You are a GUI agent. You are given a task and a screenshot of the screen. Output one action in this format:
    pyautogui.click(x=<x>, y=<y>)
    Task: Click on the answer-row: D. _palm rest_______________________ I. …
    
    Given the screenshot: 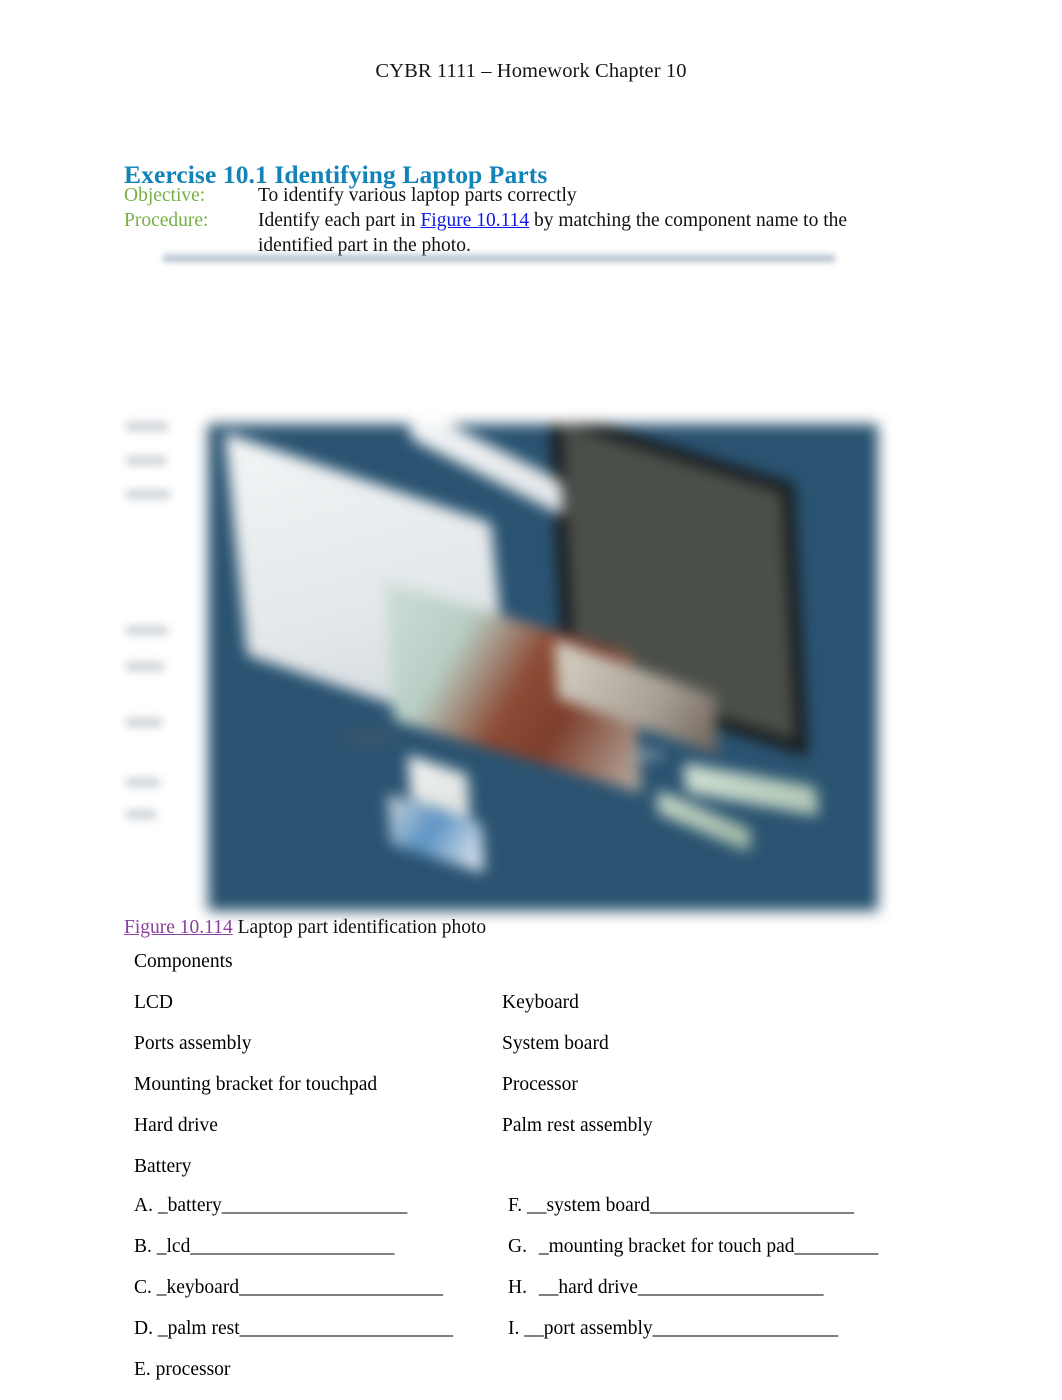 What is the action you would take?
    pyautogui.click(x=529, y=1338)
    